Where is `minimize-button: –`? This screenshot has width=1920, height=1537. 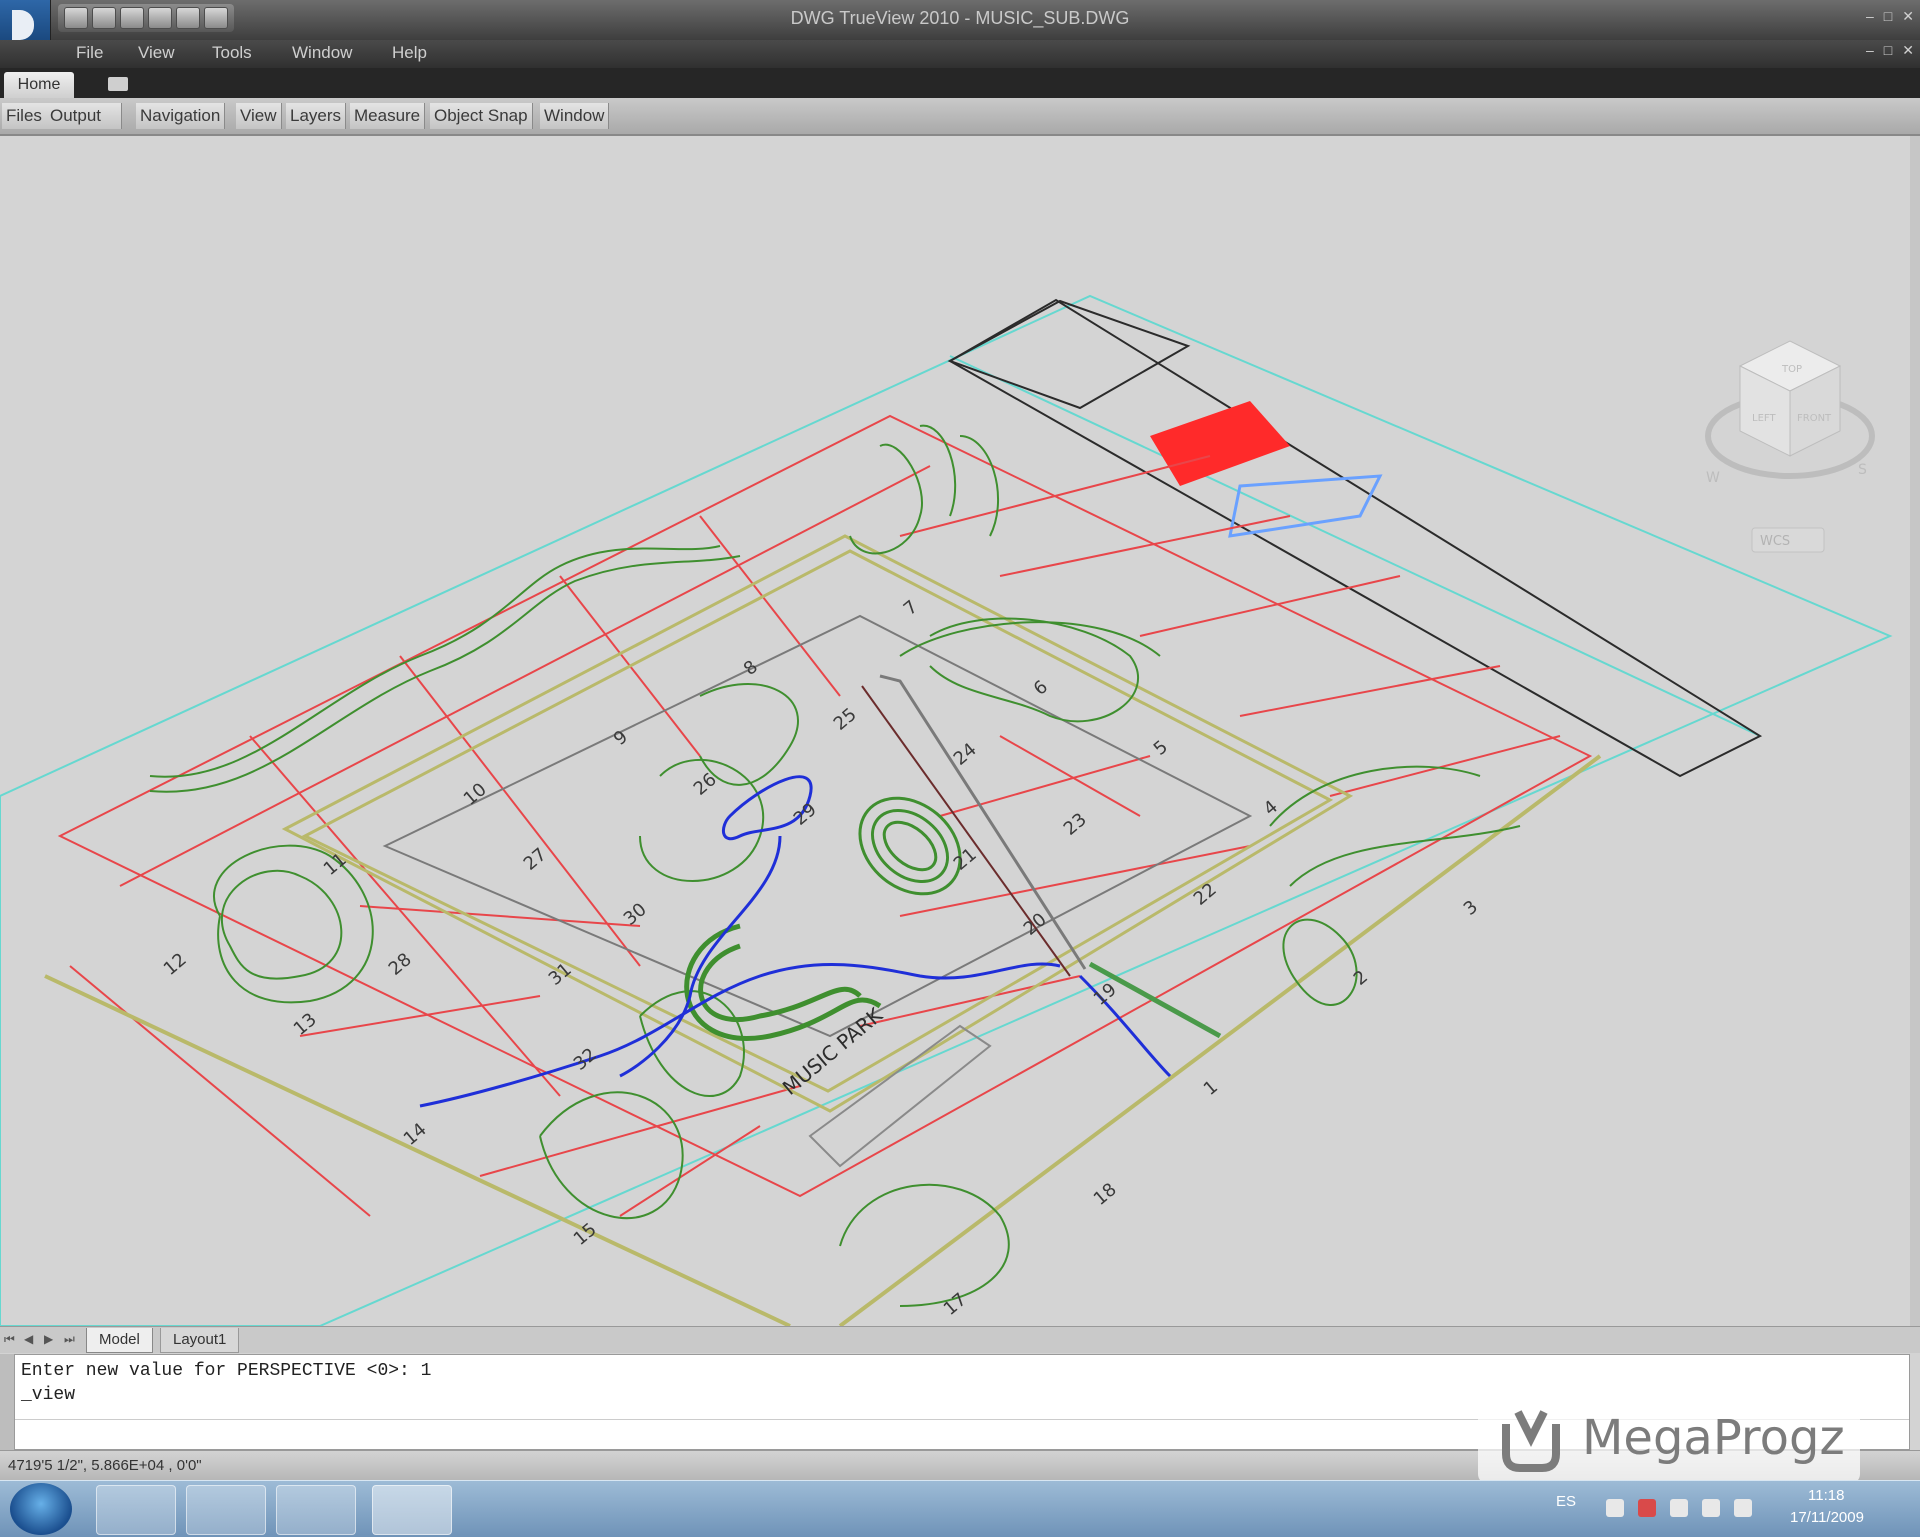 minimize-button: – is located at coordinates (1870, 16).